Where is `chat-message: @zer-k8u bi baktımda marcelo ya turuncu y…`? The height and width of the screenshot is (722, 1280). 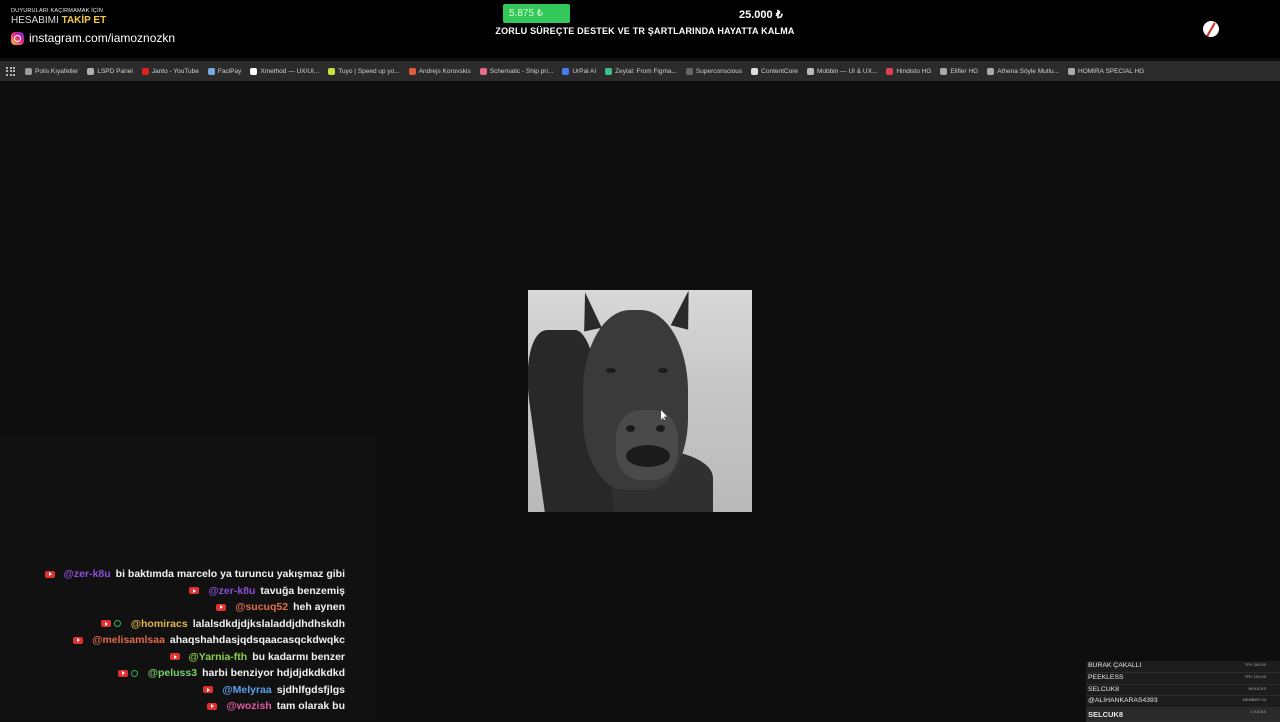 chat-message: @zer-k8u bi baktımda marcelo ya turuncu y… is located at coordinates (194, 574).